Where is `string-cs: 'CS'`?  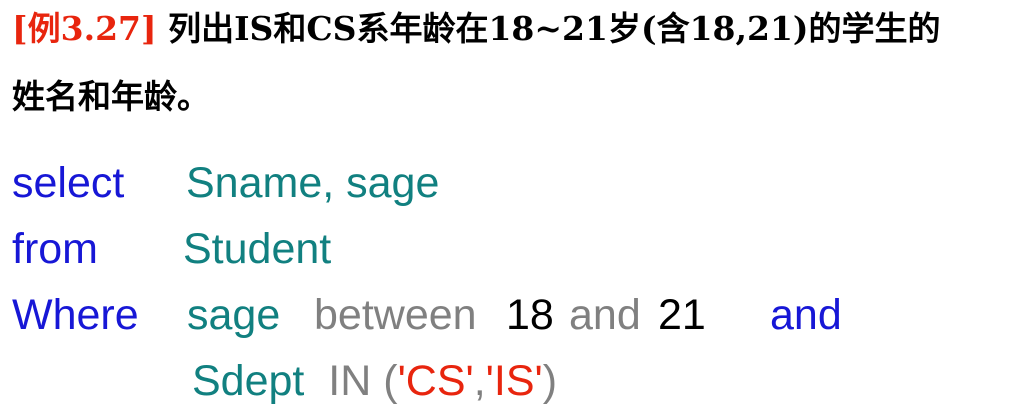 string-cs: 'CS' is located at coordinates (435, 381).